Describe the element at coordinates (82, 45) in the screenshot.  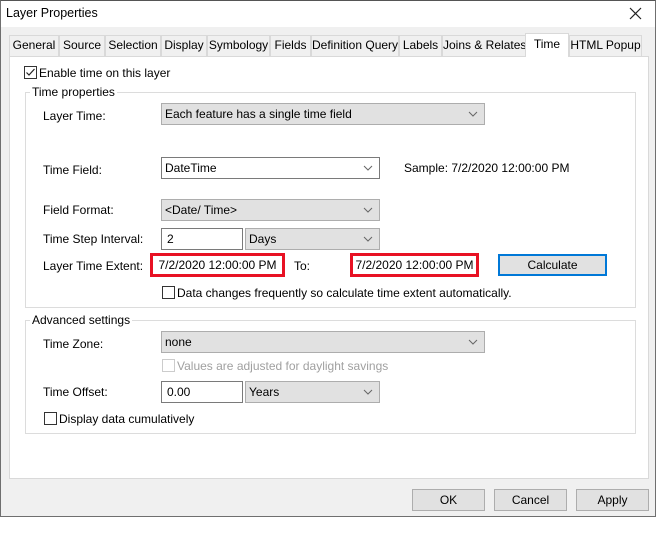
I see `tab-source: Source` at that location.